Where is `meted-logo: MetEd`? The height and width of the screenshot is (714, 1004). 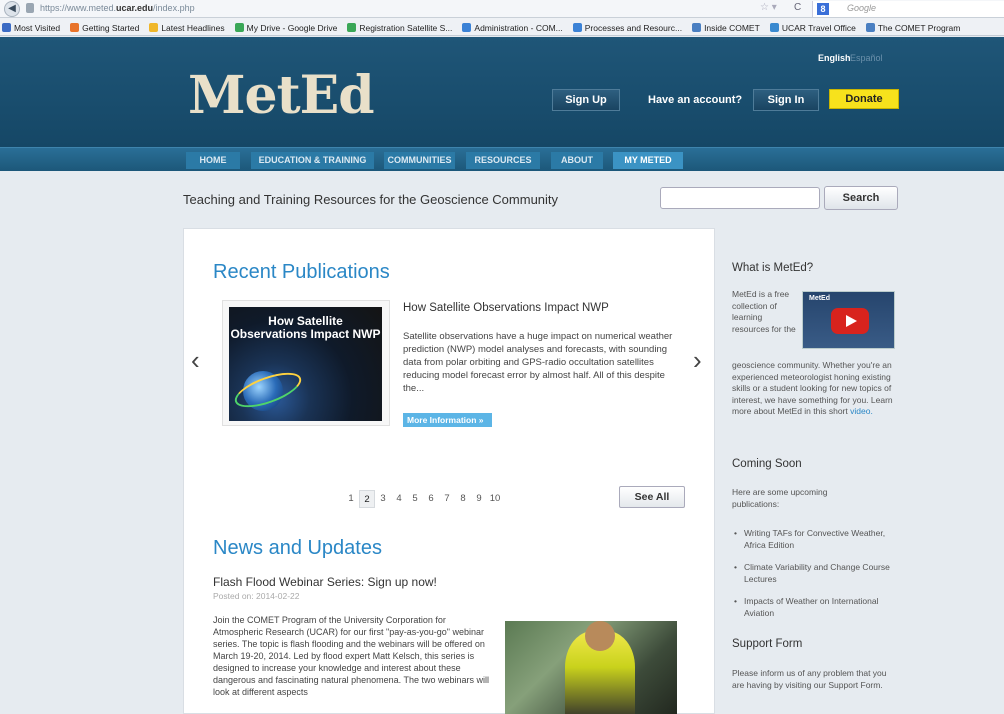 meted-logo: MetEd is located at coordinates (281, 95).